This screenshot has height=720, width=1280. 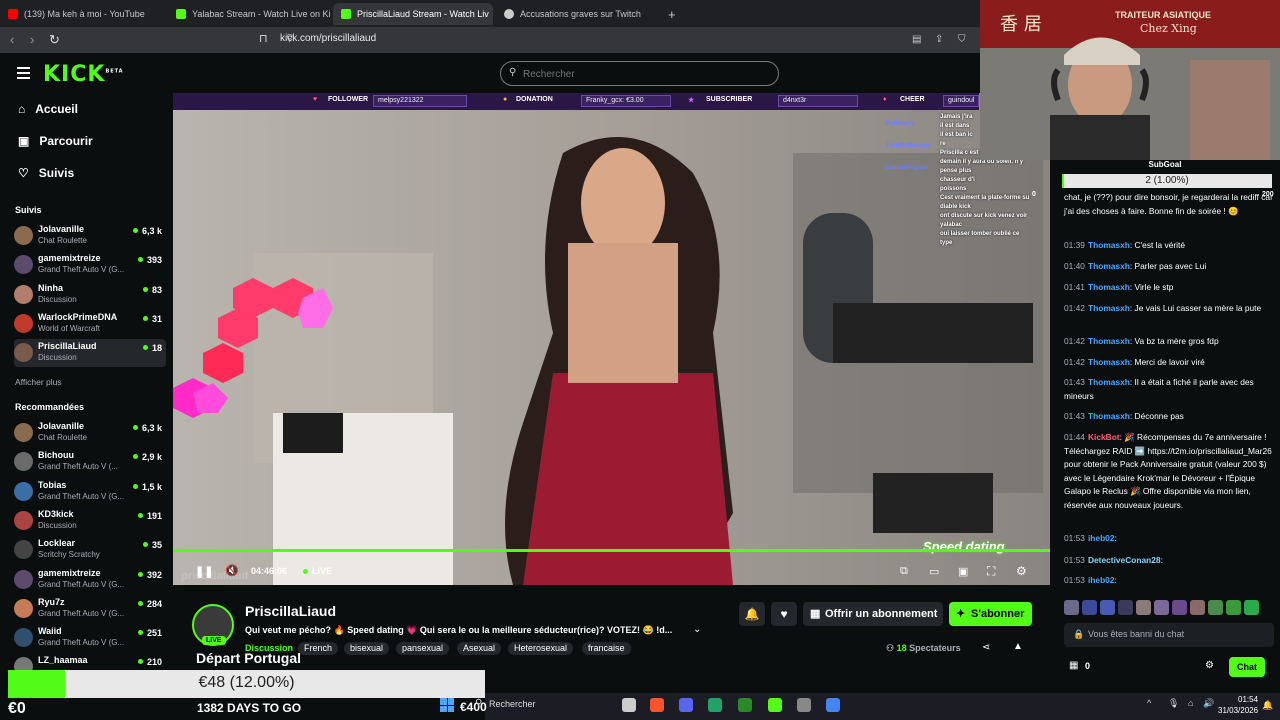 What do you see at coordinates (55, 141) in the screenshot?
I see `nav-browse: ▣ Parcourir` at bounding box center [55, 141].